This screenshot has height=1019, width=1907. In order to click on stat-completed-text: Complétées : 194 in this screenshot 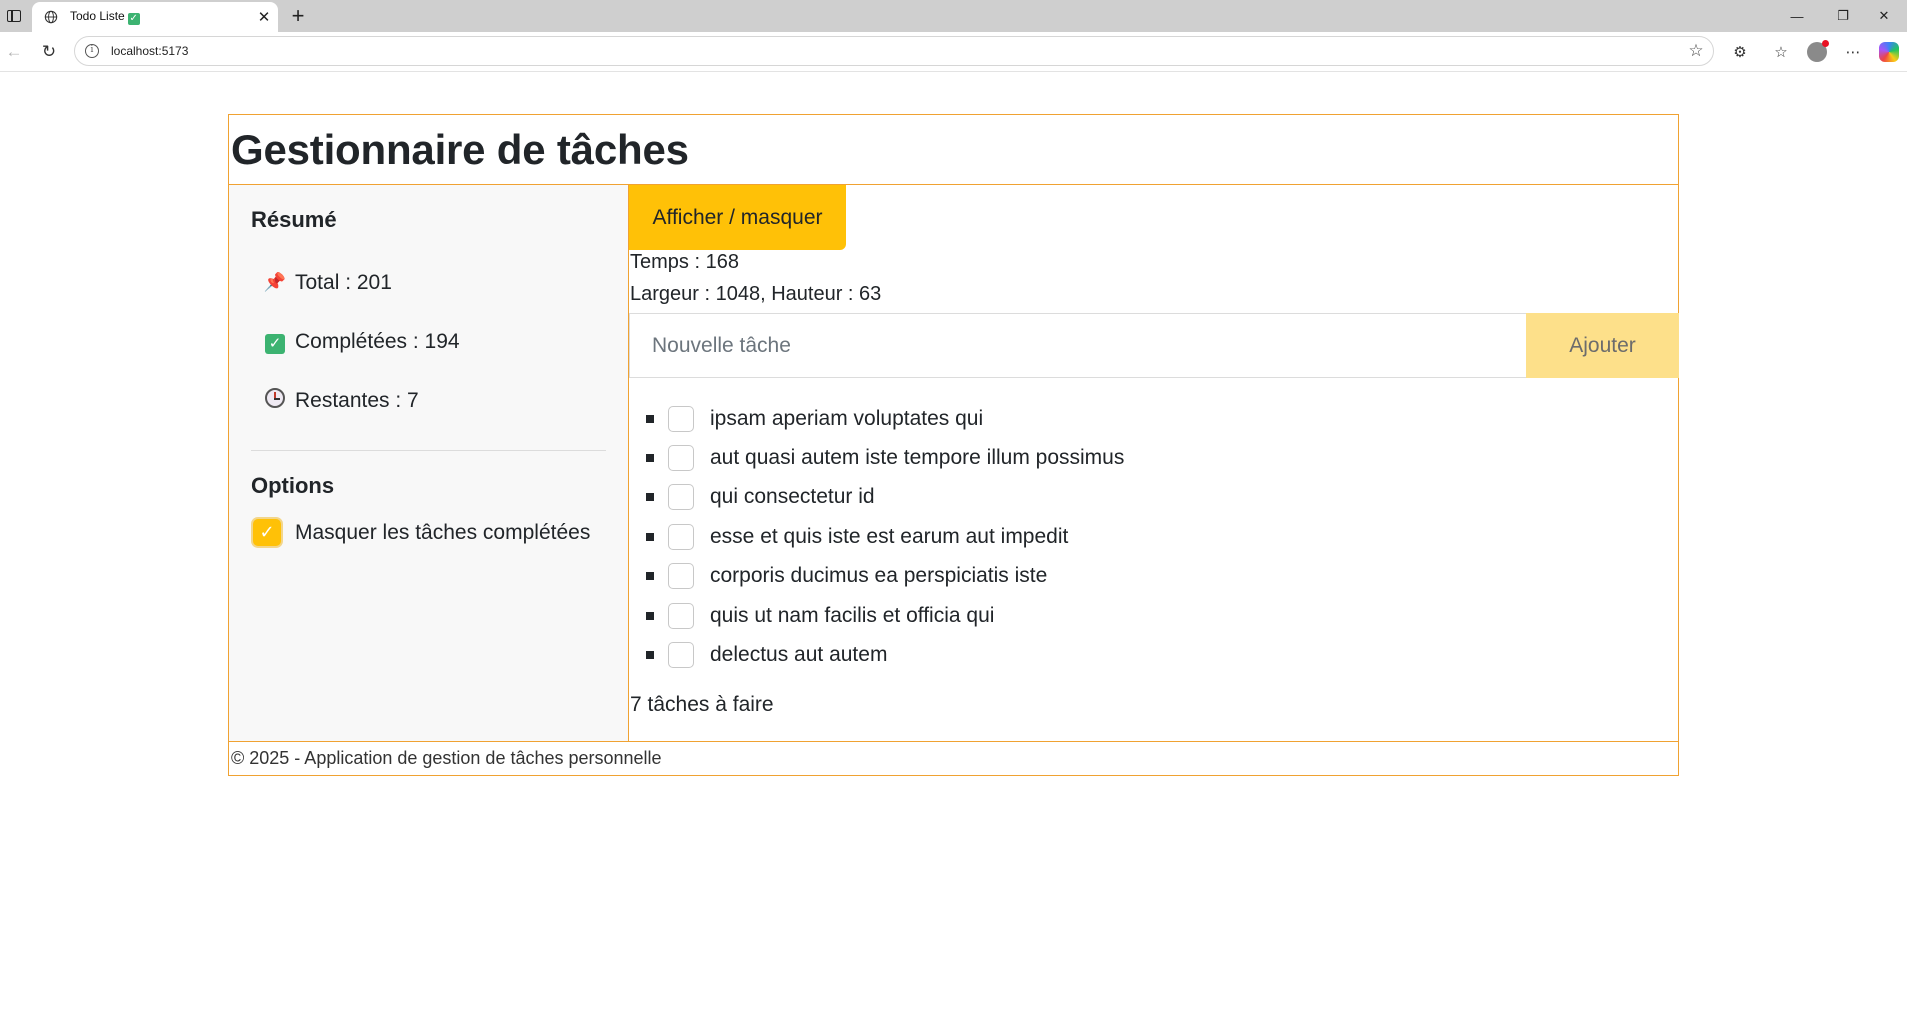, I will do `click(377, 341)`.